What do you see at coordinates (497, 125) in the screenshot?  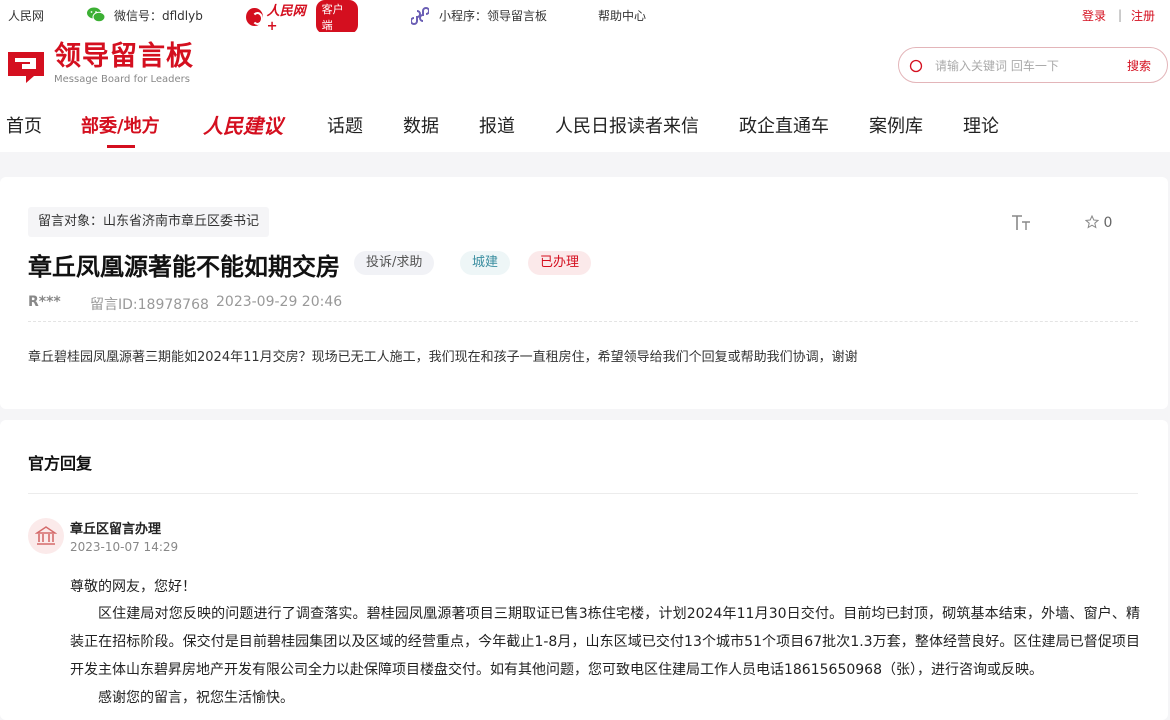 I see `nav-reports: 报道` at bounding box center [497, 125].